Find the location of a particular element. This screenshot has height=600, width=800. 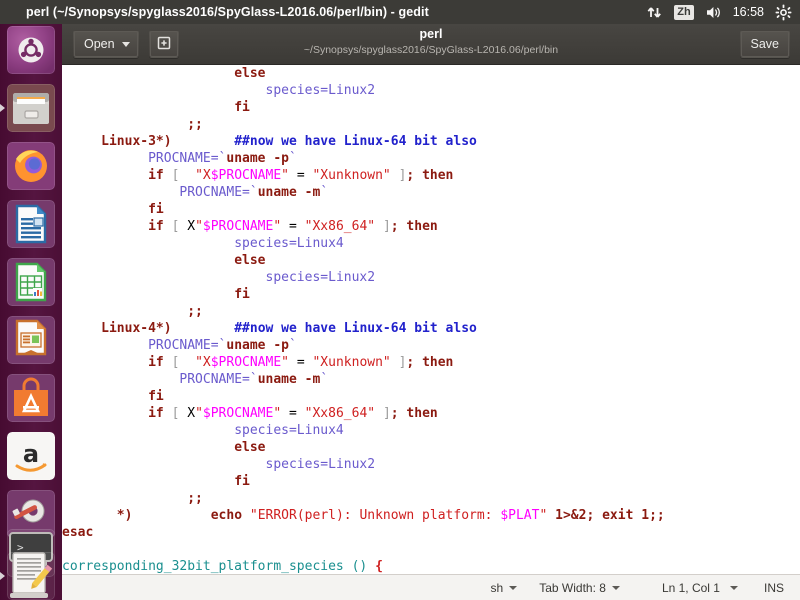

new-document-button is located at coordinates (163, 44).